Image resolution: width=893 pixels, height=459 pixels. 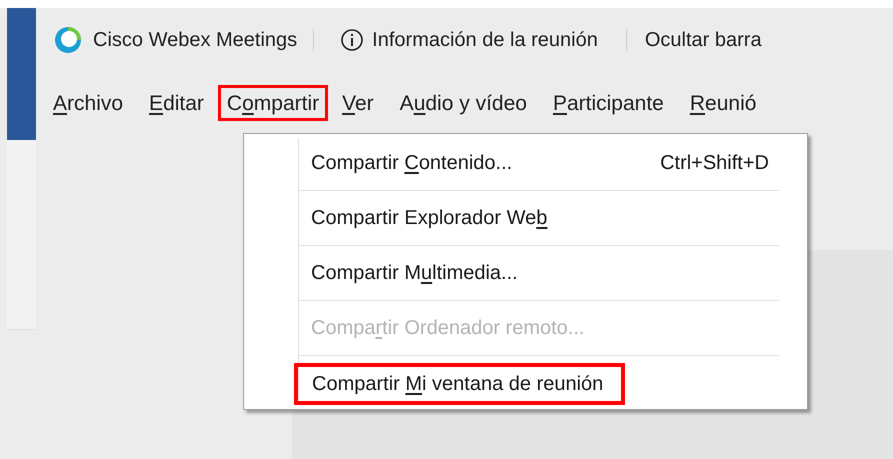 What do you see at coordinates (539, 218) in the screenshot?
I see `menu-option: Compartir Explorador Web` at bounding box center [539, 218].